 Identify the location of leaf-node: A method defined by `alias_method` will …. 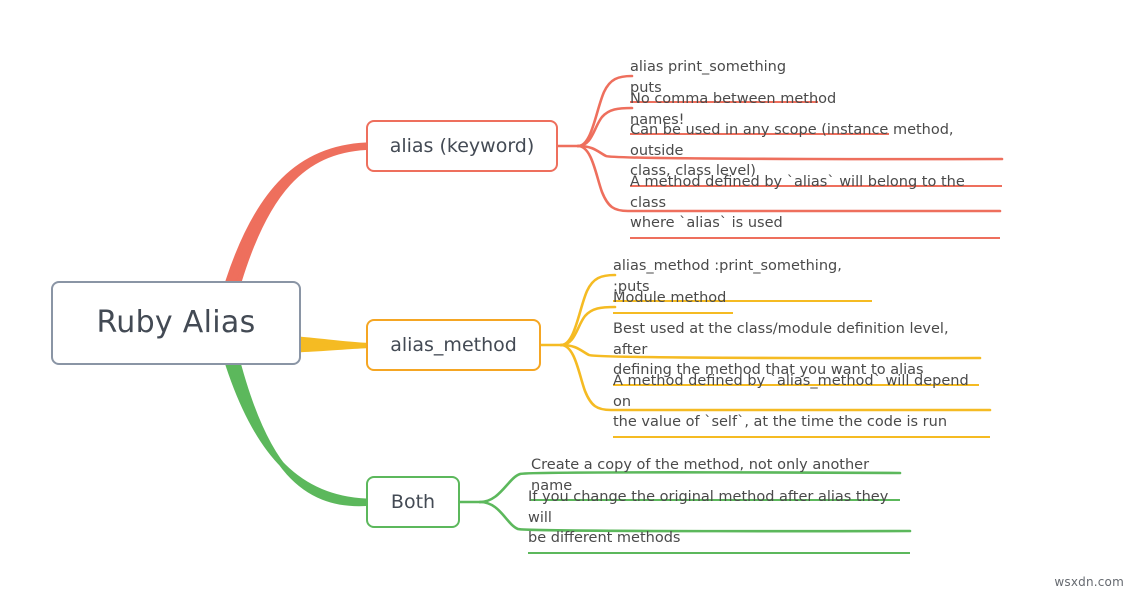
(801, 404).